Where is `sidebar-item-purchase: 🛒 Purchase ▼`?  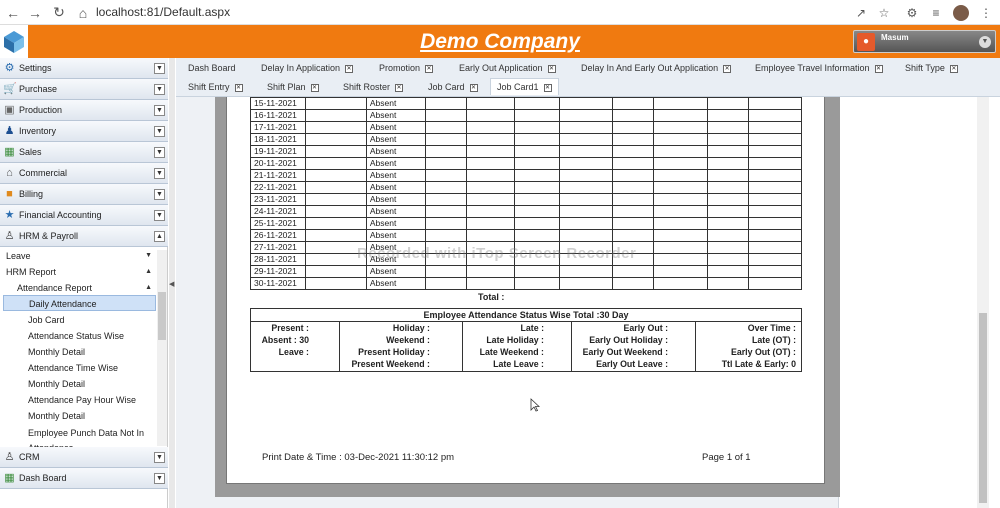 sidebar-item-purchase: 🛒 Purchase ▼ is located at coordinates (84, 89).